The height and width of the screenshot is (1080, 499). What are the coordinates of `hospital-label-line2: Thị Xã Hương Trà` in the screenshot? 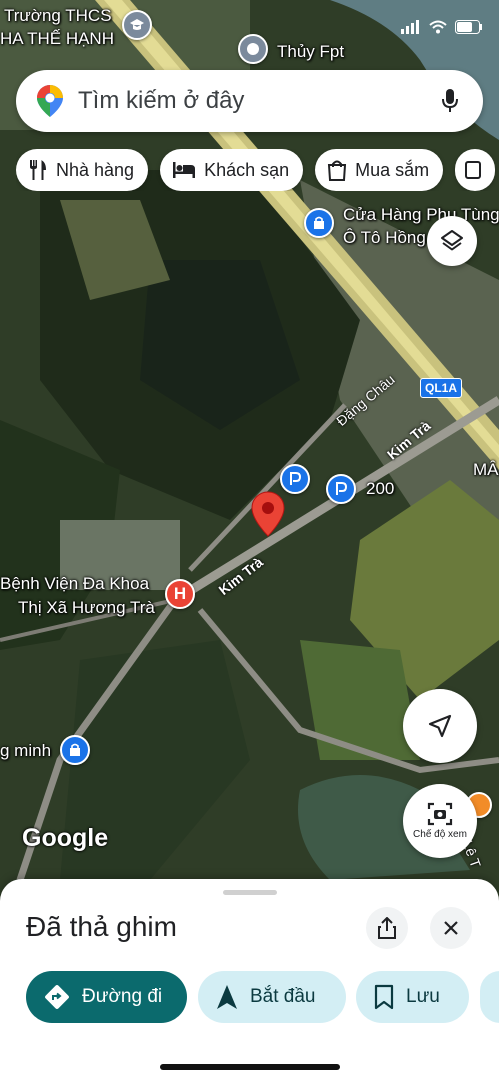 It's located at (86, 608).